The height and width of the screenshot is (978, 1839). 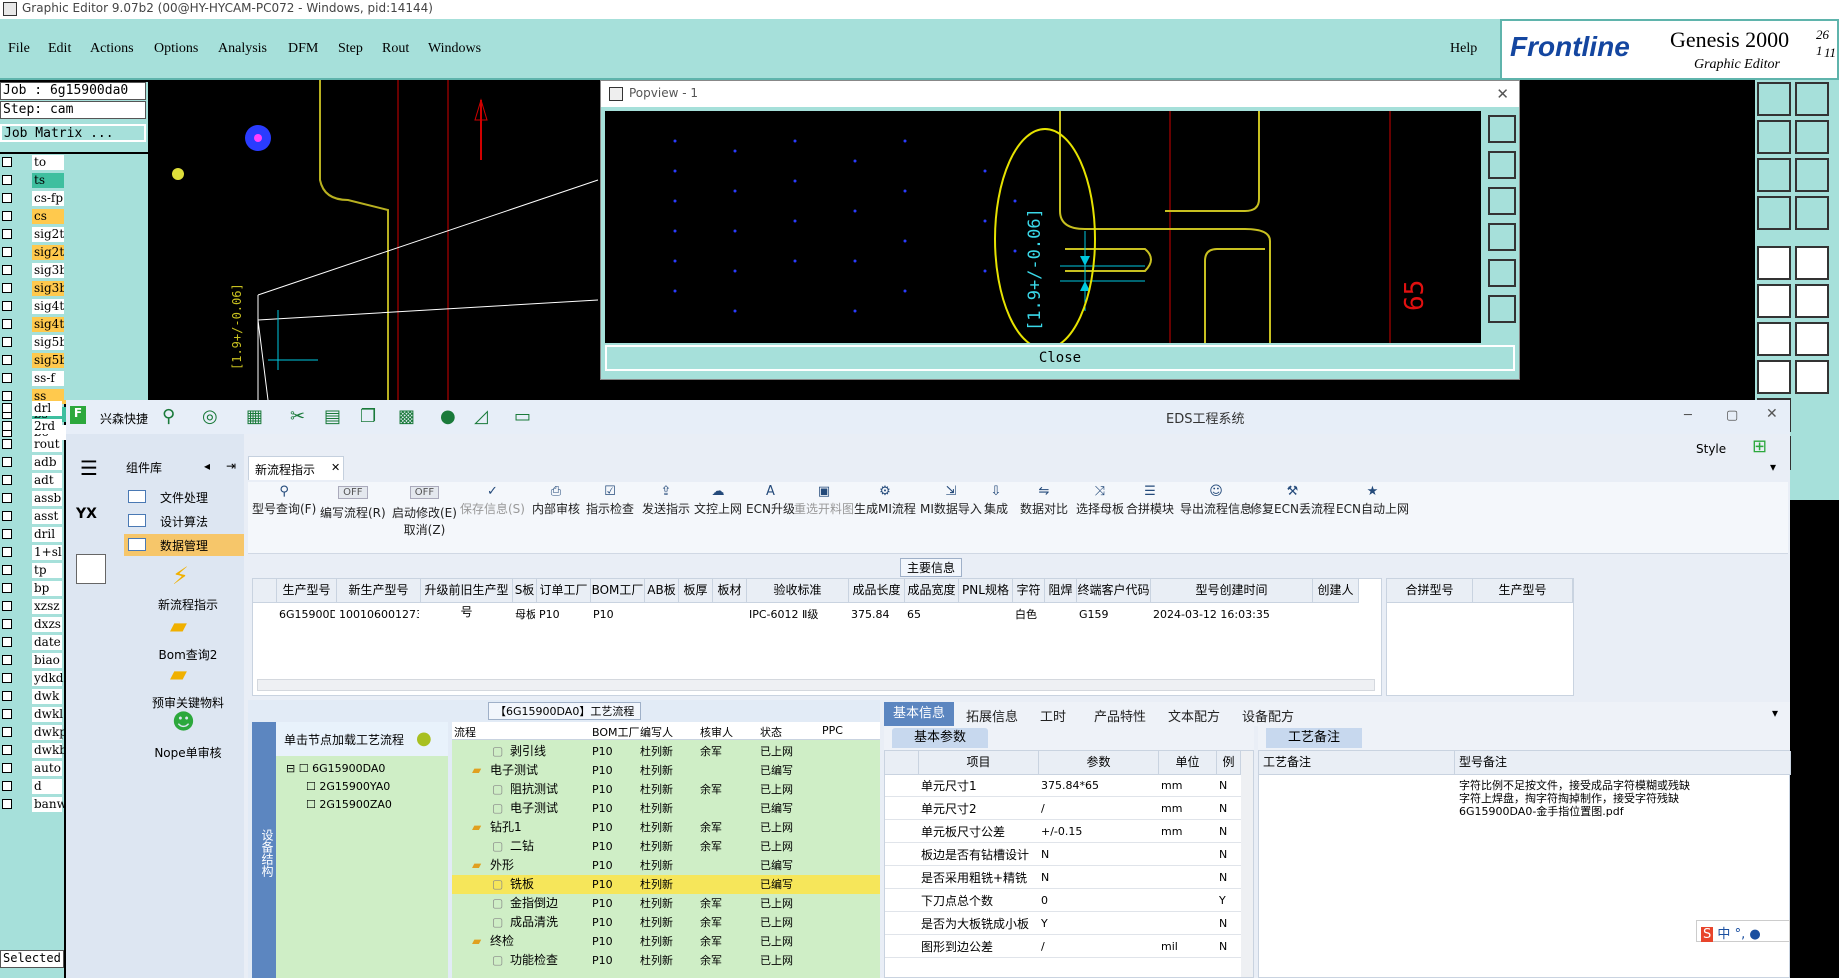 I want to click on grid-cell: 375.84, so click(x=877, y=615).